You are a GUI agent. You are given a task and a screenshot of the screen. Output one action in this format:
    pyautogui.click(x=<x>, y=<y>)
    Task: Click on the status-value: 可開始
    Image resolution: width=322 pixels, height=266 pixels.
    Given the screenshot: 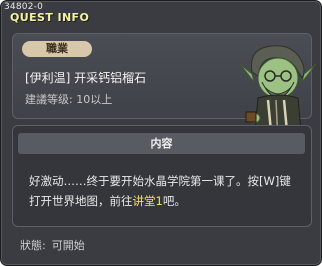 What is the action you would take?
    pyautogui.click(x=68, y=245)
    